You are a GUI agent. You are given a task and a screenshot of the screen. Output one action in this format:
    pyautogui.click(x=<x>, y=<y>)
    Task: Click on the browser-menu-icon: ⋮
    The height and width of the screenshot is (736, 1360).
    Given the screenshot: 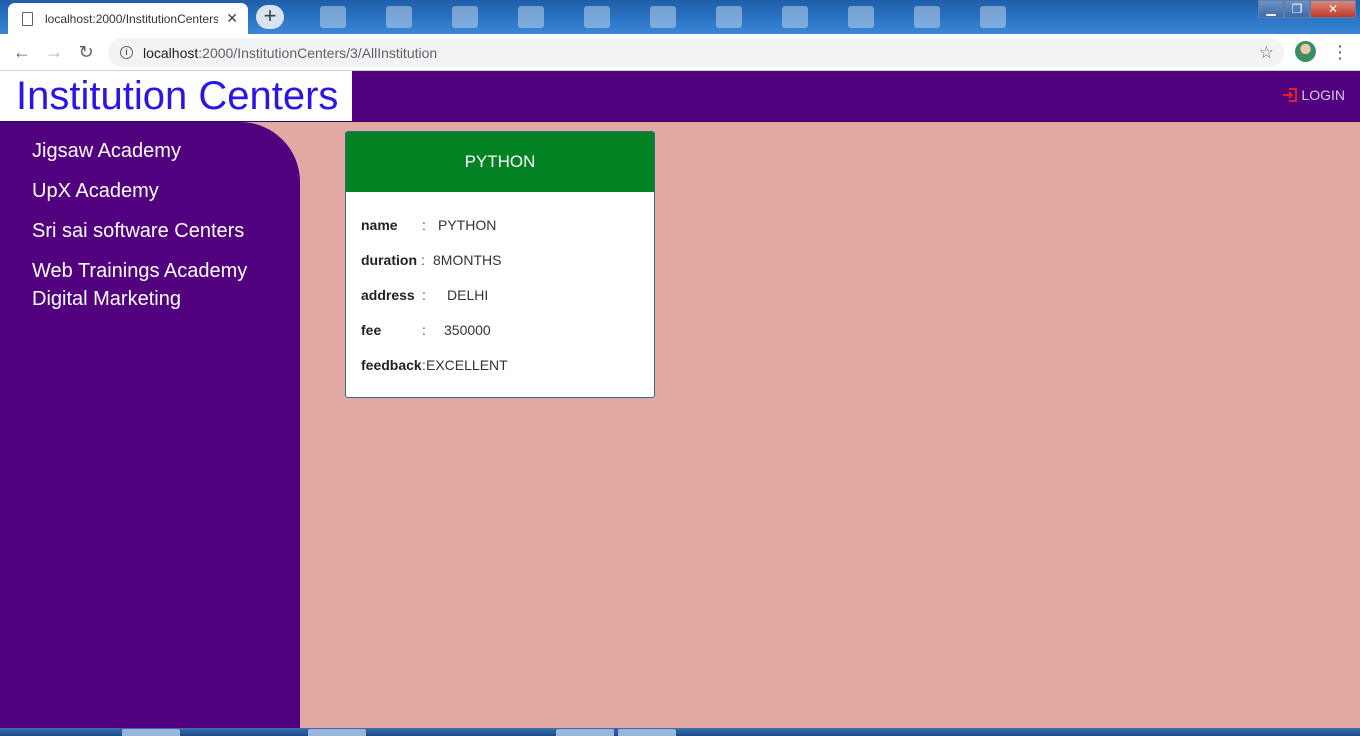 What is the action you would take?
    pyautogui.click(x=1340, y=52)
    